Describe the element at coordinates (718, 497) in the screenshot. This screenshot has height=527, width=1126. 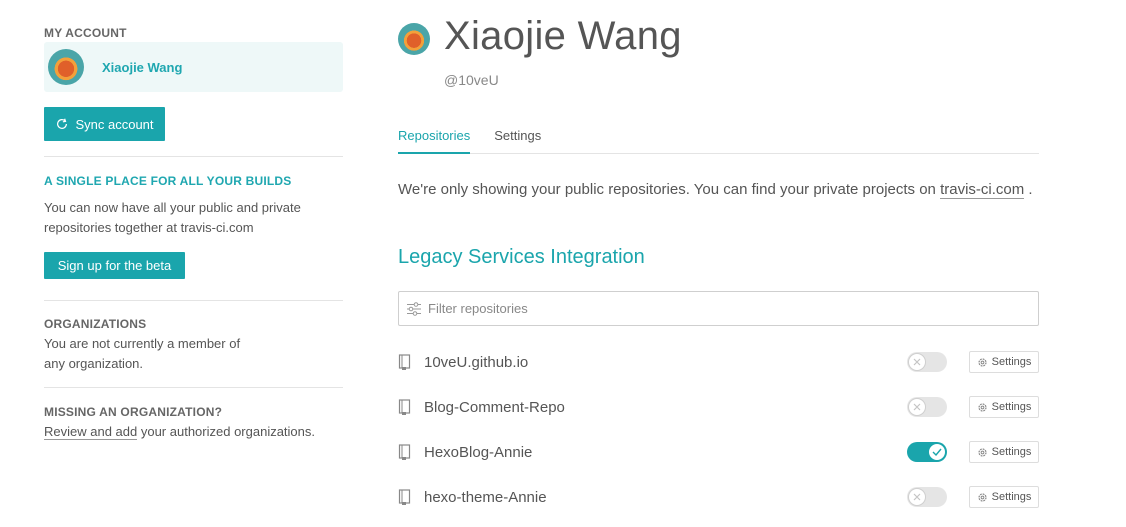
I see `repo-row: hexo-theme-Annie Settings` at that location.